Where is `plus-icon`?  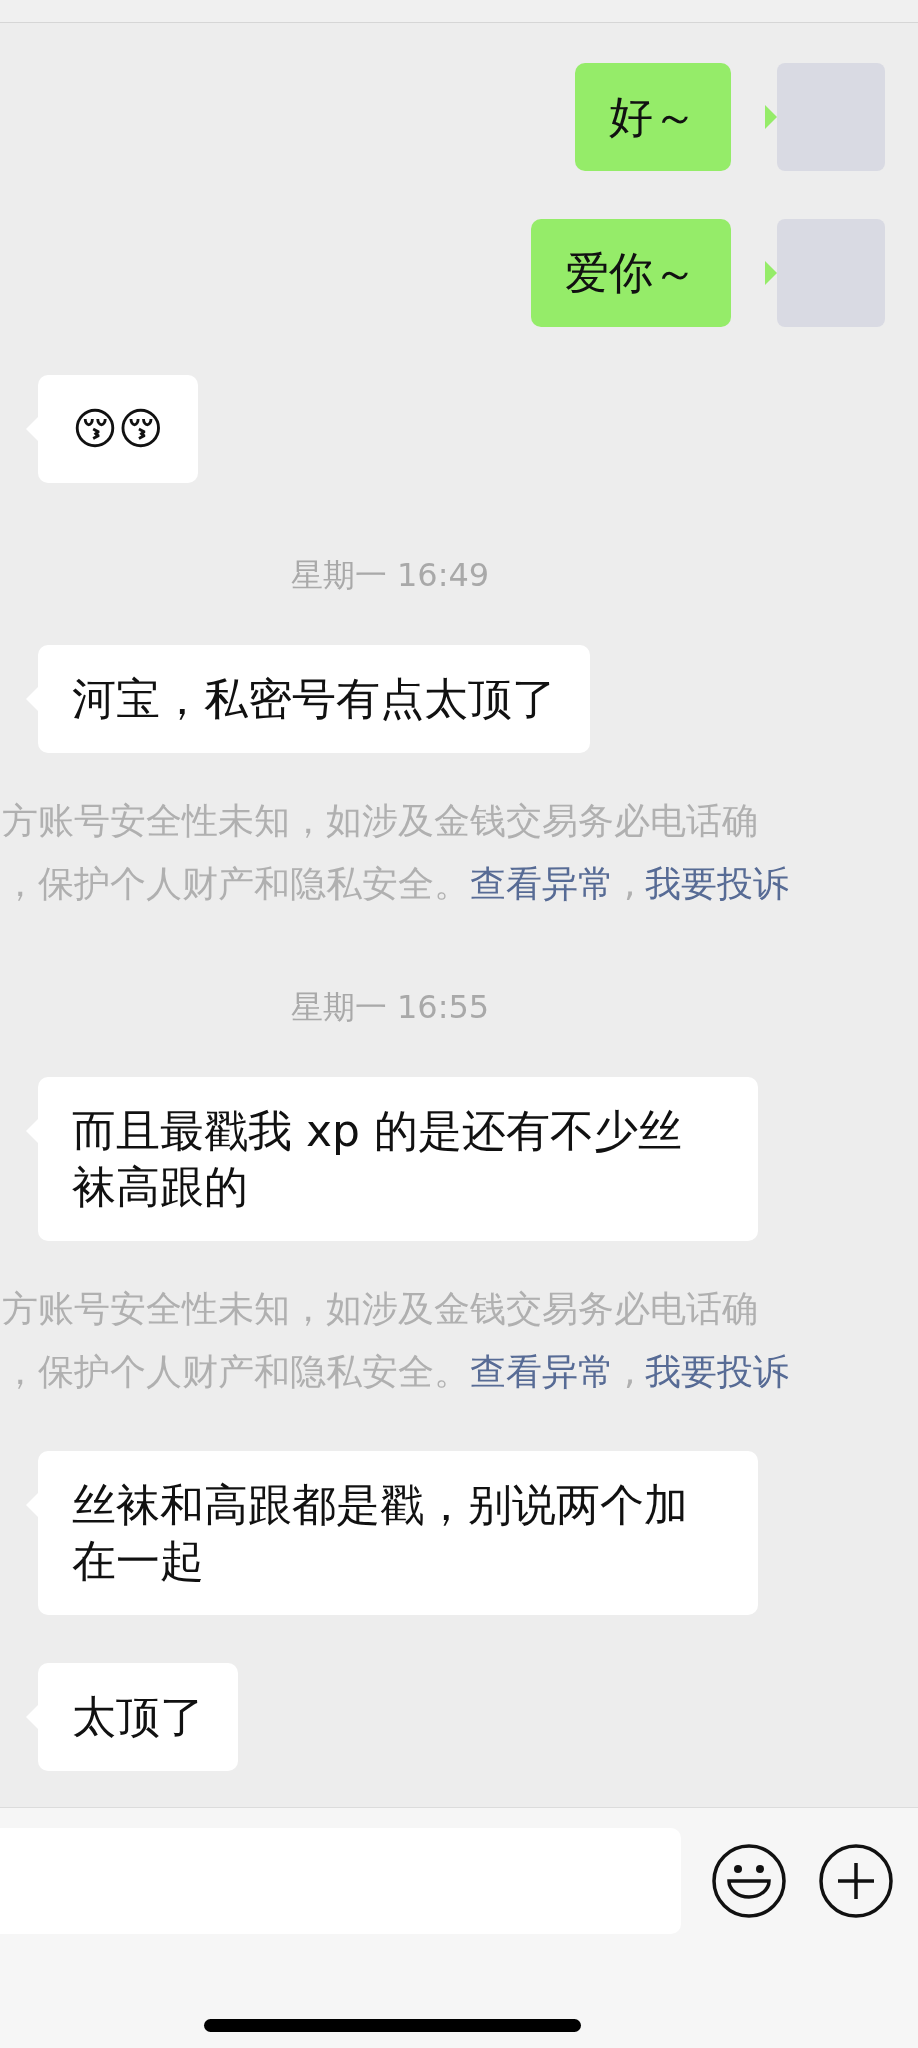 plus-icon is located at coordinates (856, 1881).